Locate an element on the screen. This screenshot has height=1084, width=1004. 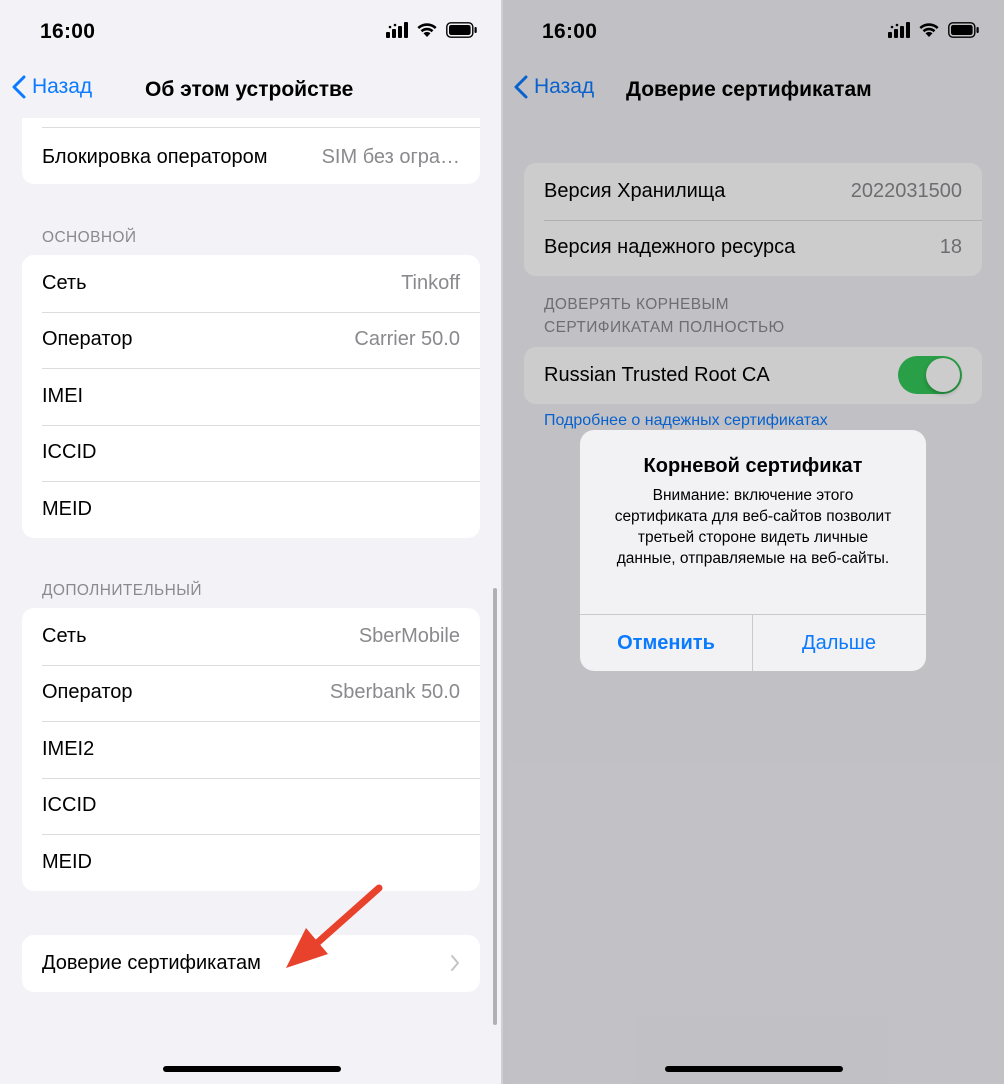
row-value: Sberbank 50.0 is located at coordinates (394, 692).